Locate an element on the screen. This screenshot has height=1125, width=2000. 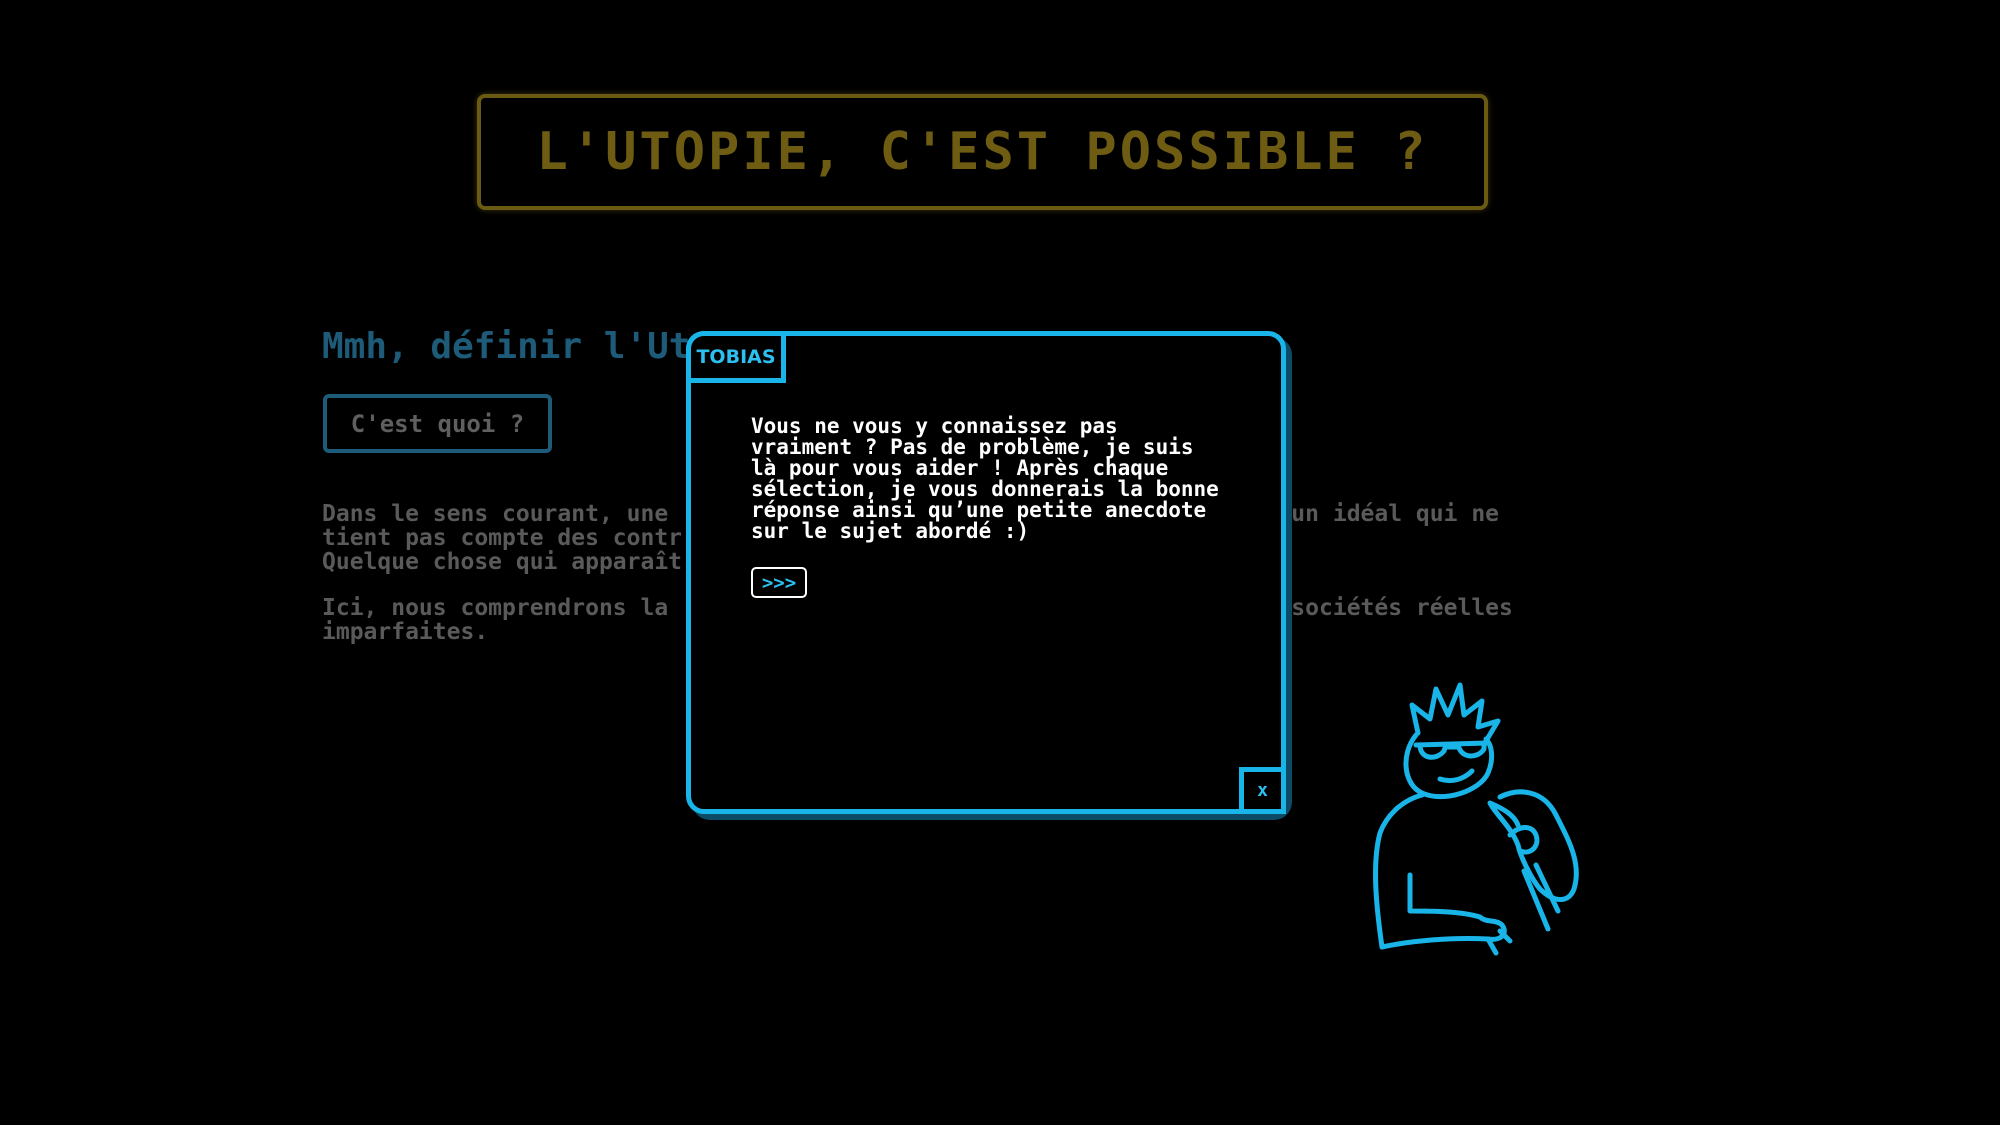
tobias-character-icon is located at coordinates (1476, 819).